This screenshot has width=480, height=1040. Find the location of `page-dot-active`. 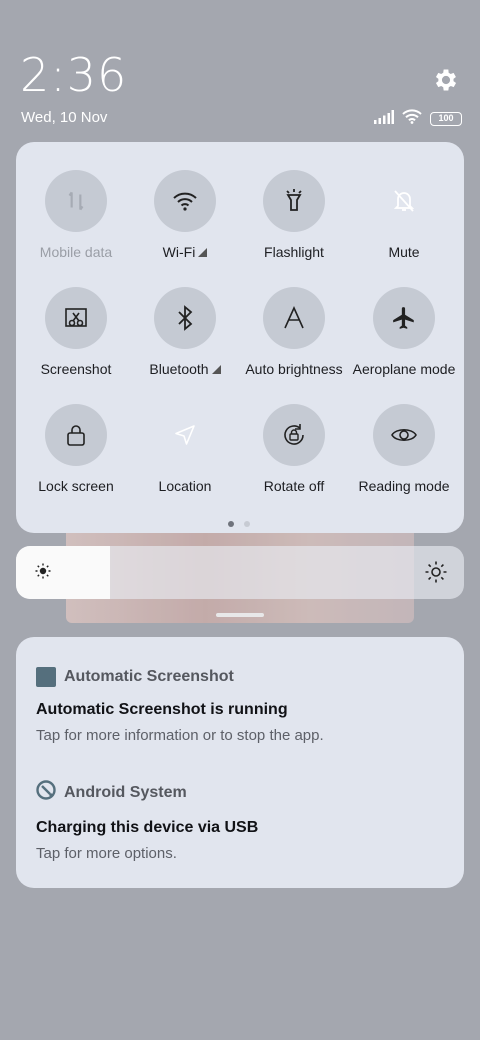

page-dot-active is located at coordinates (231, 524).